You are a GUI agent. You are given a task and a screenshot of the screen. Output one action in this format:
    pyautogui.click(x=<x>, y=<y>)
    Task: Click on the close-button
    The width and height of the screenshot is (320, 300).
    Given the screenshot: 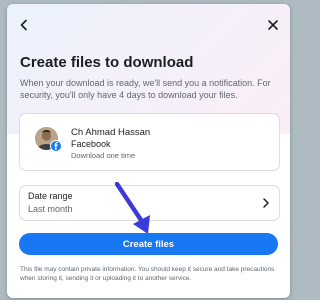 What is the action you would take?
    pyautogui.click(x=273, y=25)
    